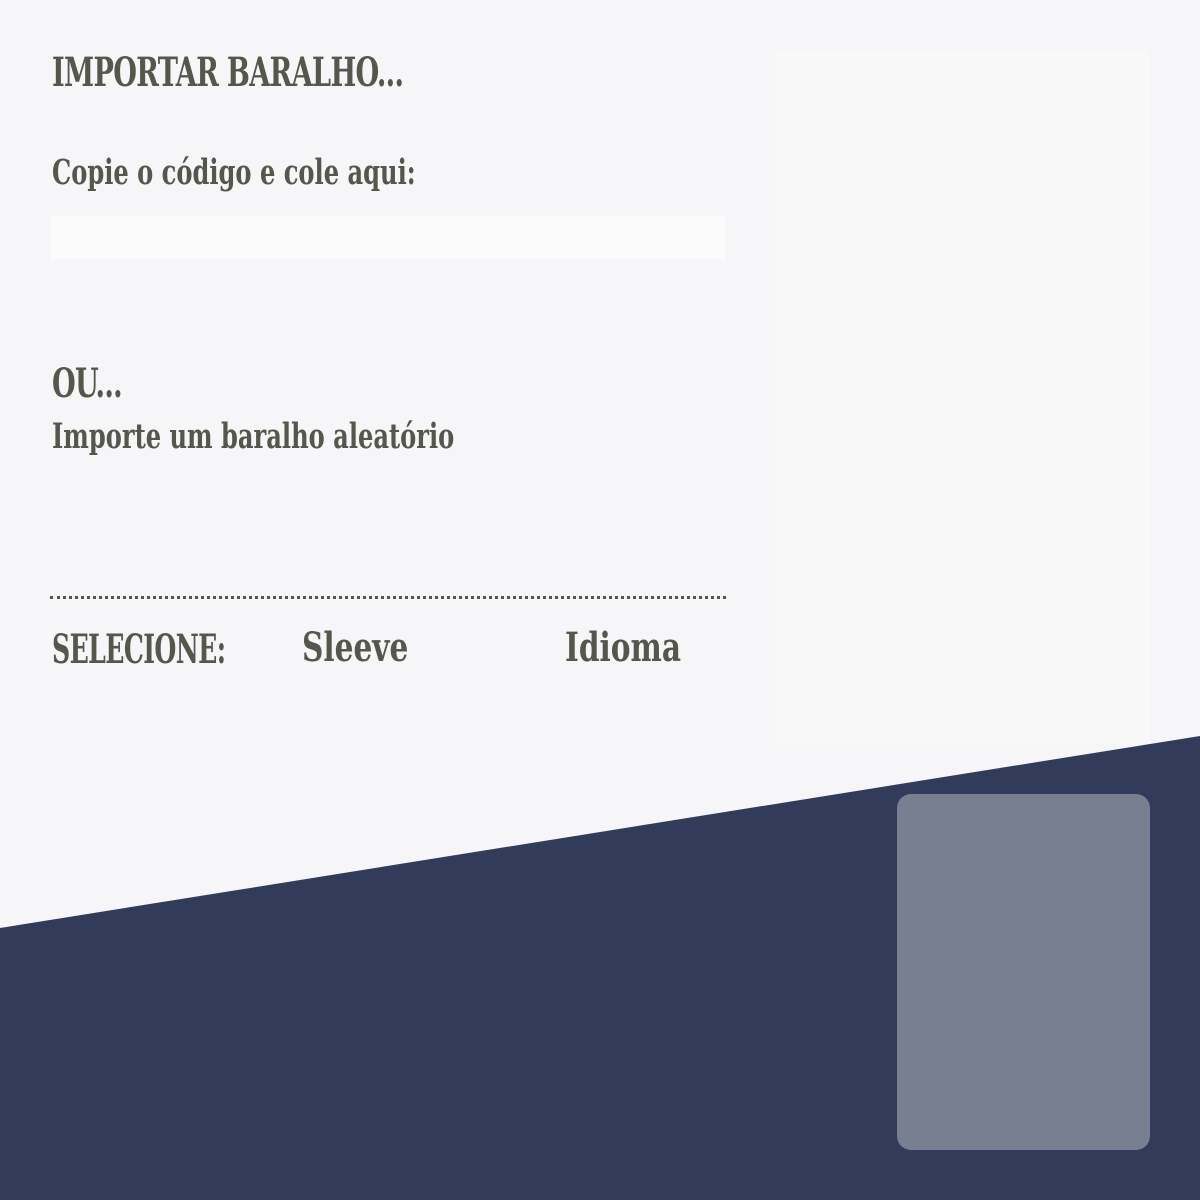 This screenshot has height=1200, width=1200. Describe the element at coordinates (253, 436) in the screenshot. I see `import-random-deck-link: Importe um baralho aleatório` at that location.